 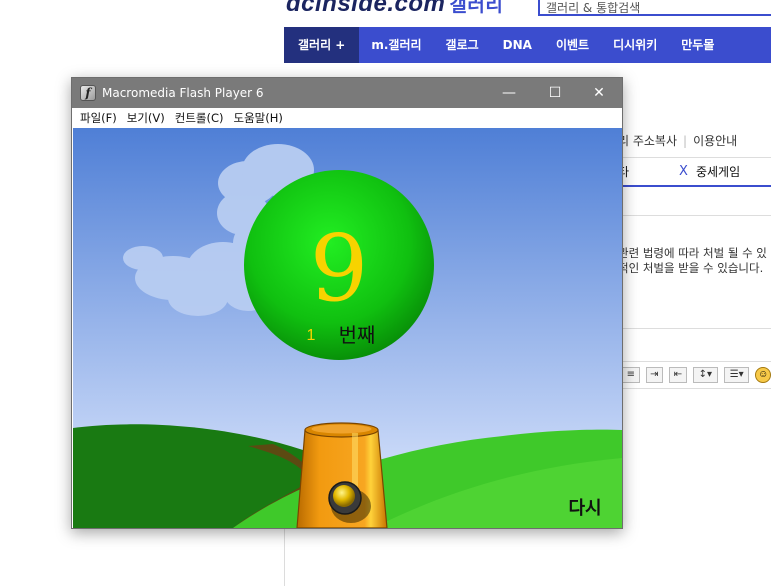 What do you see at coordinates (691, 268) in the screenshot?
I see `legal-warning-line: 적인 처벌을 받을 수 있습니다.` at bounding box center [691, 268].